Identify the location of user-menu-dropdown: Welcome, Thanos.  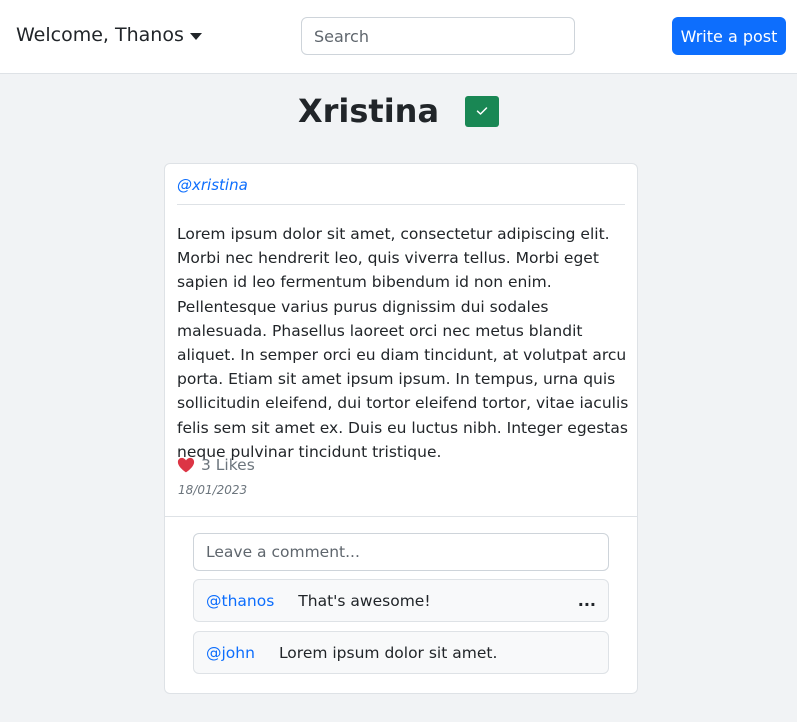
(109, 35).